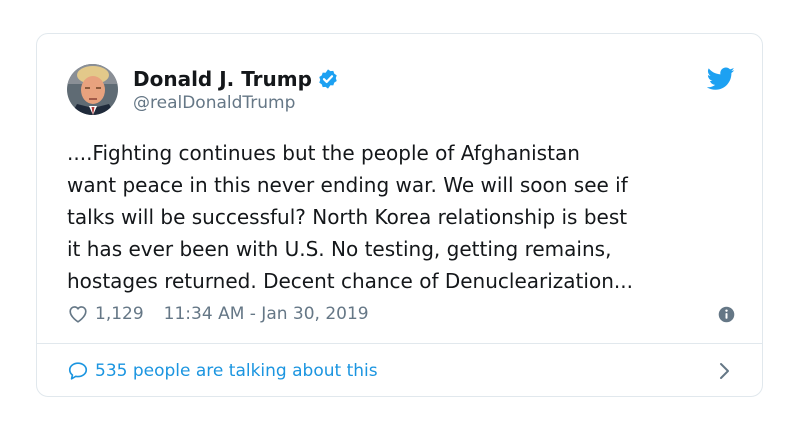 The height and width of the screenshot is (432, 800). What do you see at coordinates (401, 314) in the screenshot?
I see `tweet-meta-row: 1,129 11:34 AM - Jan 30, 2019` at bounding box center [401, 314].